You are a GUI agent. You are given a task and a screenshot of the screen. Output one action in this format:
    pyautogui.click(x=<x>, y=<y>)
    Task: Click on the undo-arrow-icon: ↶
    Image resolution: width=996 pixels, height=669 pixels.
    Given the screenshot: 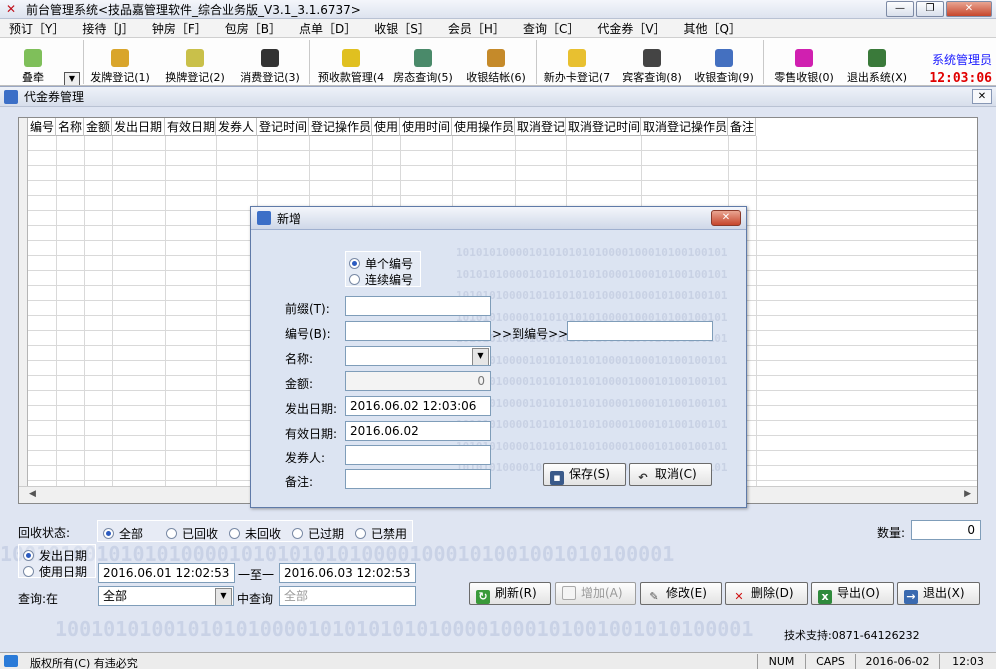 What is the action you would take?
    pyautogui.click(x=643, y=477)
    